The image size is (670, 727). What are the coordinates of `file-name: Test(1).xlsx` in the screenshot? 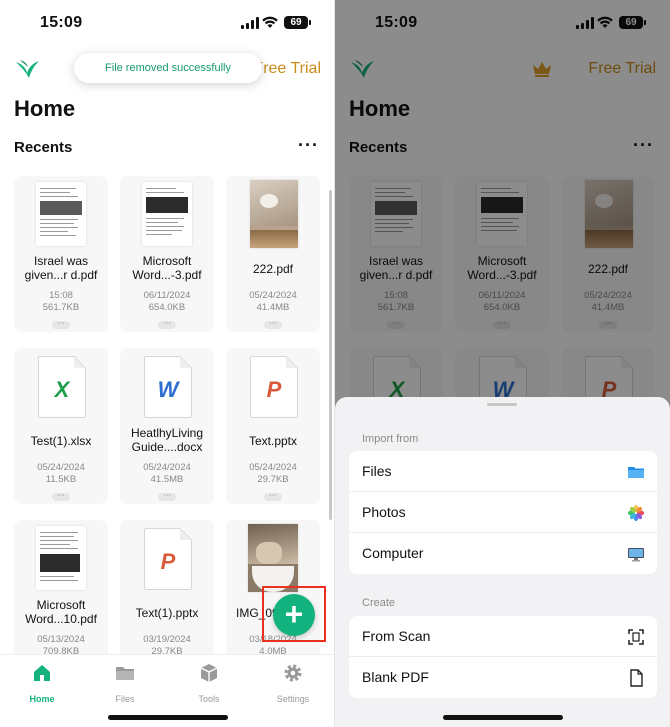 It's located at (61, 441).